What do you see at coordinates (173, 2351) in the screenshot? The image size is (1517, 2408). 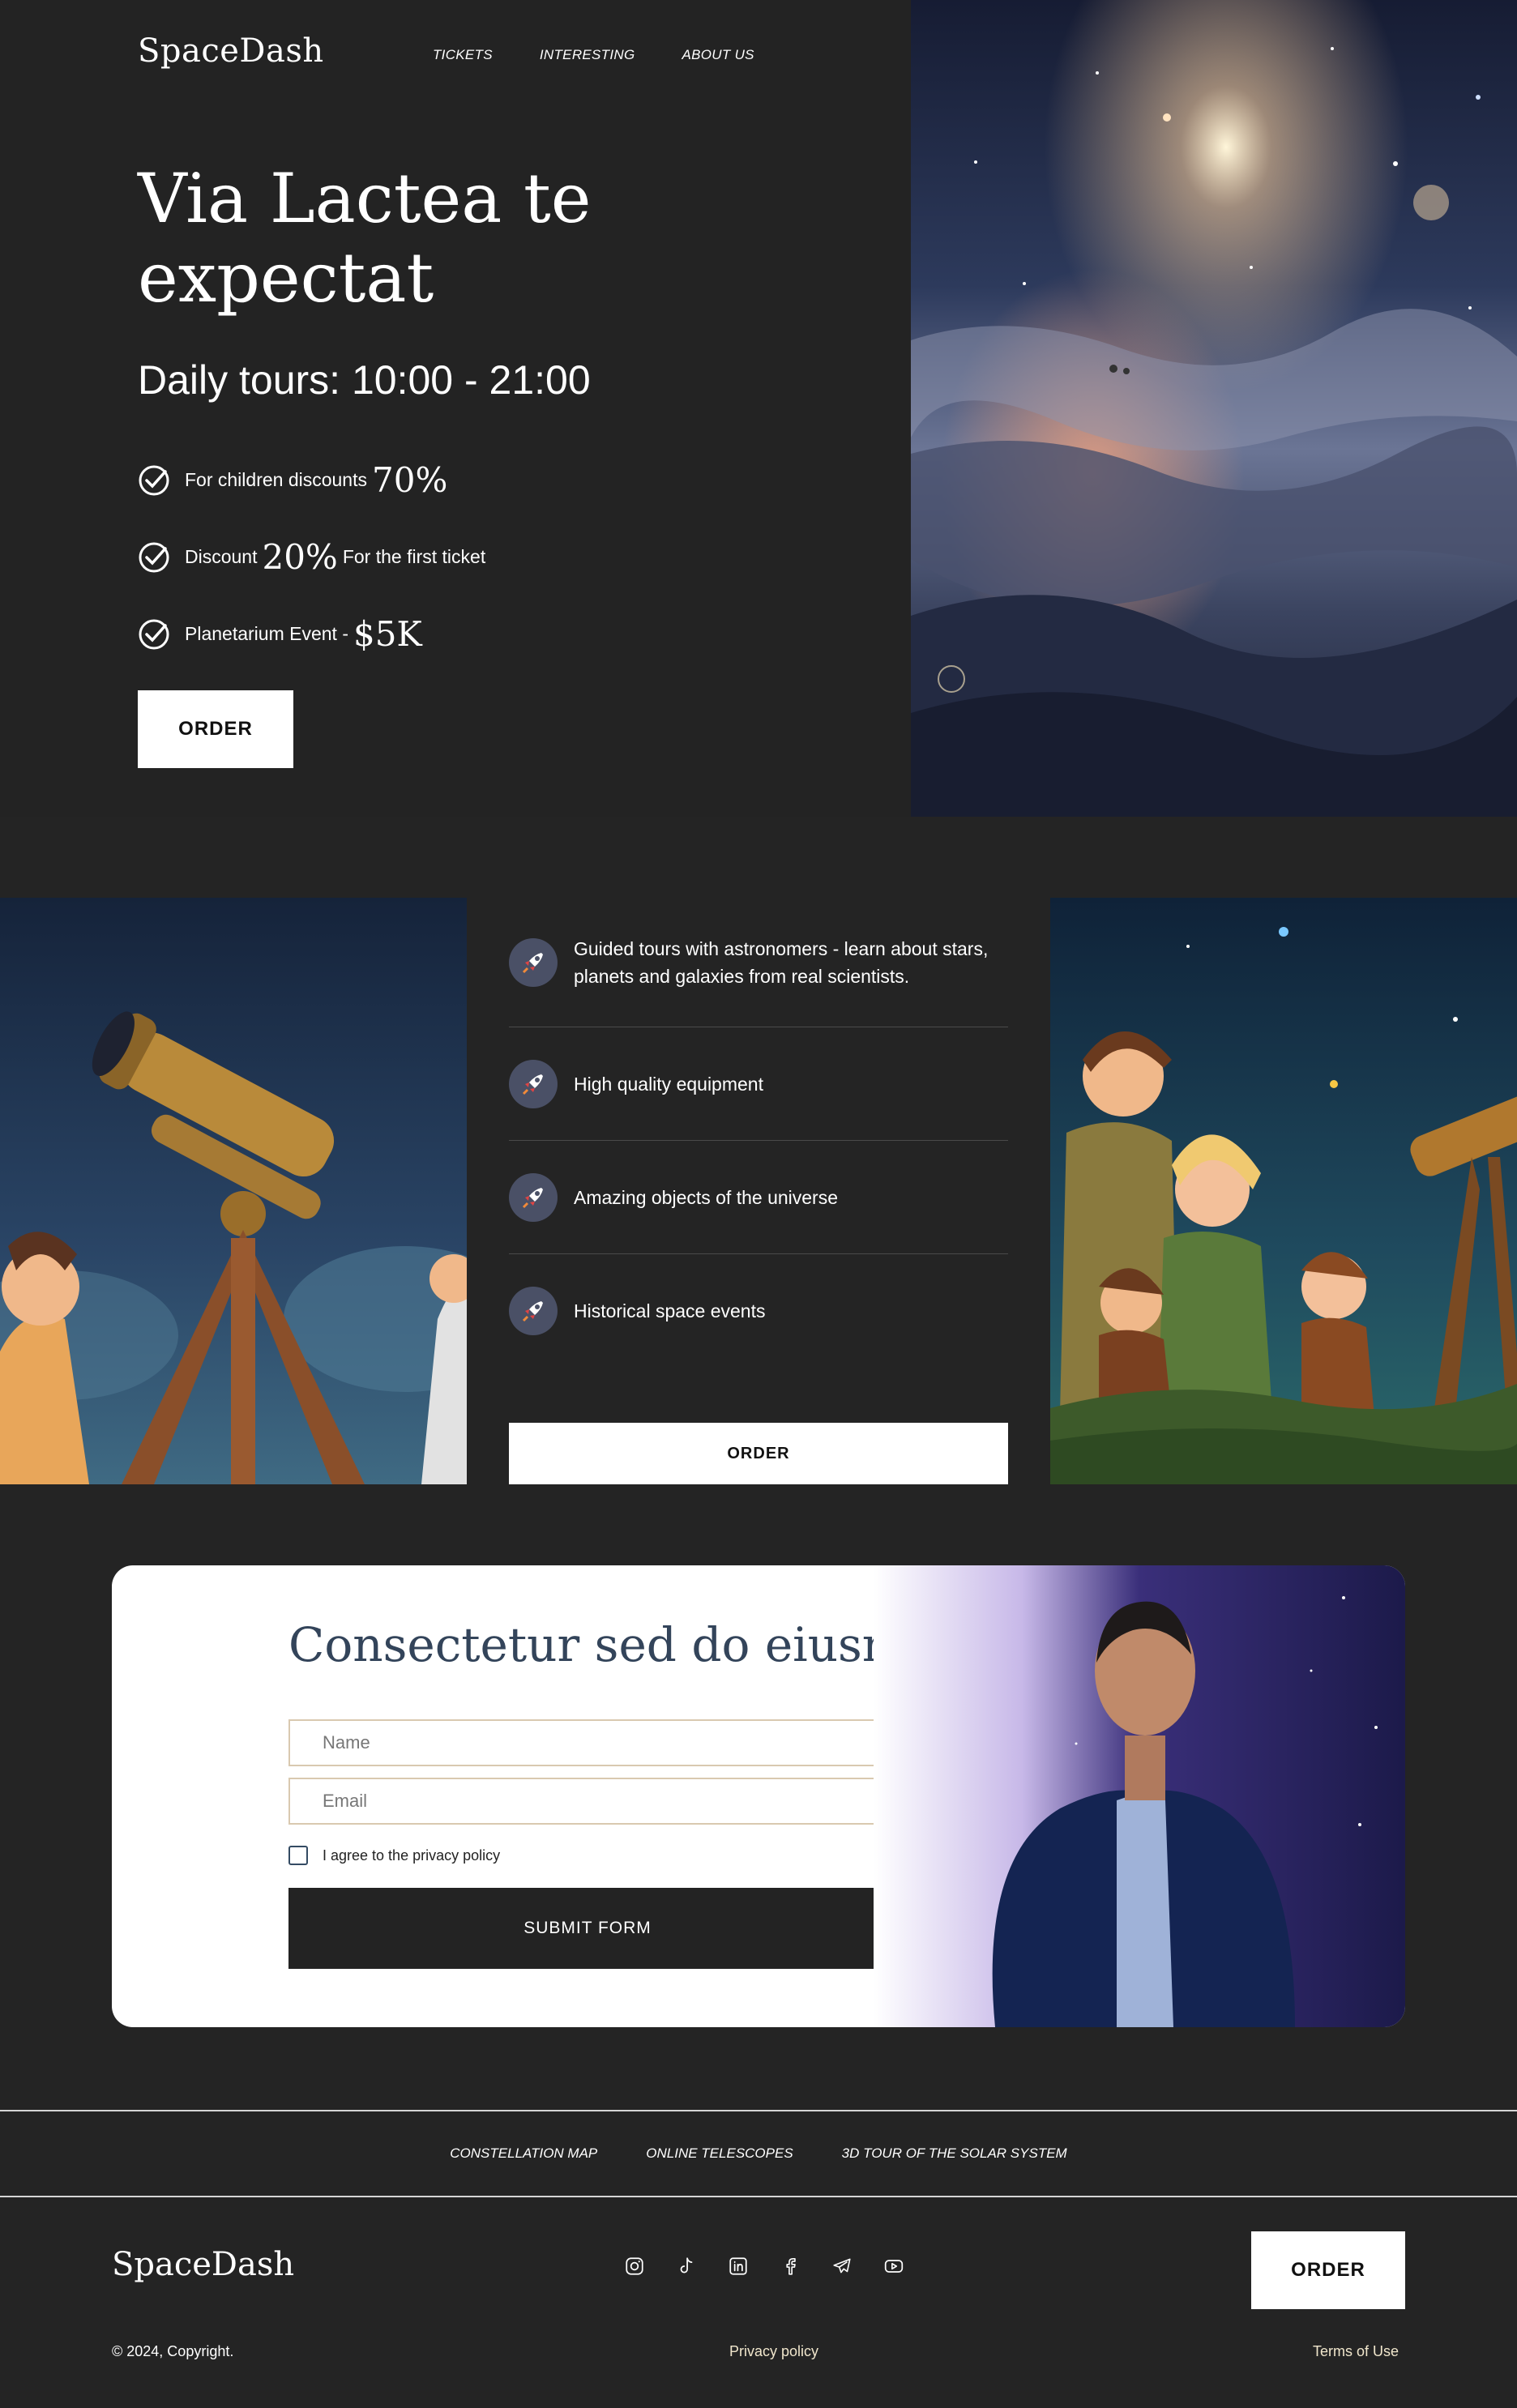 I see `copyright: © 2024, Copyright.` at bounding box center [173, 2351].